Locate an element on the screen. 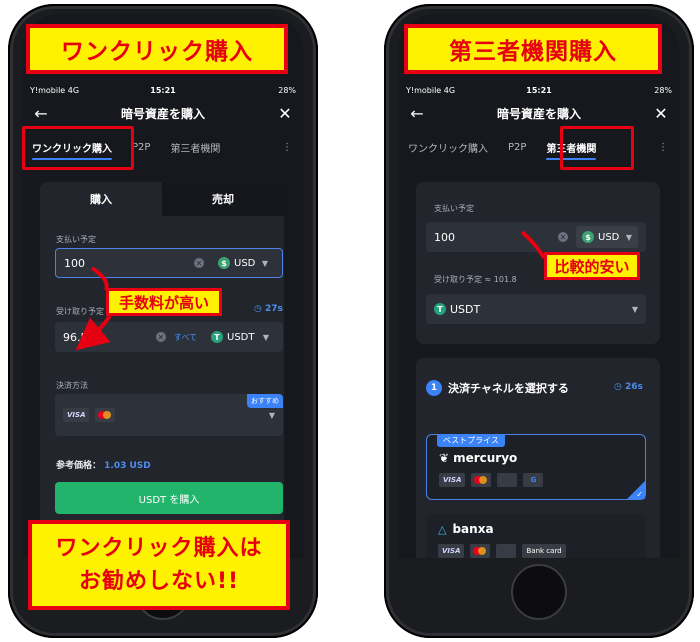 The width and height of the screenshot is (700, 642). warning-line-1: ワンクリック購入は is located at coordinates (159, 548).